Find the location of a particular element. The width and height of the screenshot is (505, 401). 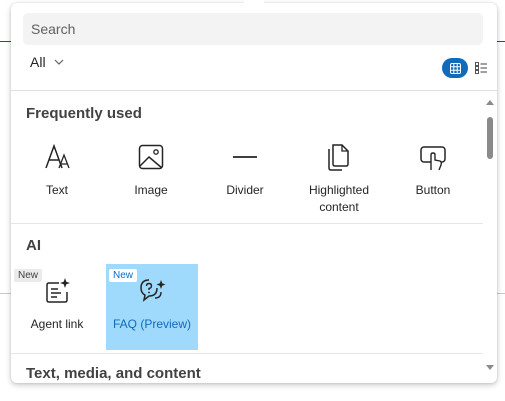

tile-button: Button is located at coordinates (433, 173).